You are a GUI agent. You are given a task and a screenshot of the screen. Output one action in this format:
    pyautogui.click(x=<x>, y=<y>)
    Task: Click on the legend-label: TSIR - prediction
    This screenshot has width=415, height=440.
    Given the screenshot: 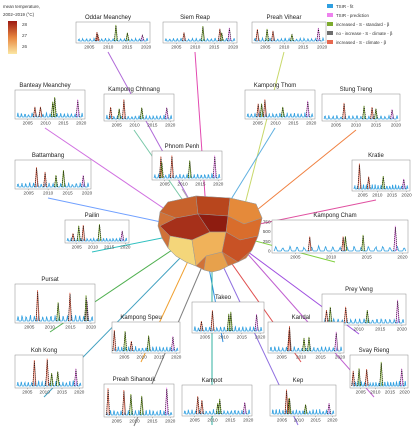 What is the action you would take?
    pyautogui.click(x=352, y=15)
    